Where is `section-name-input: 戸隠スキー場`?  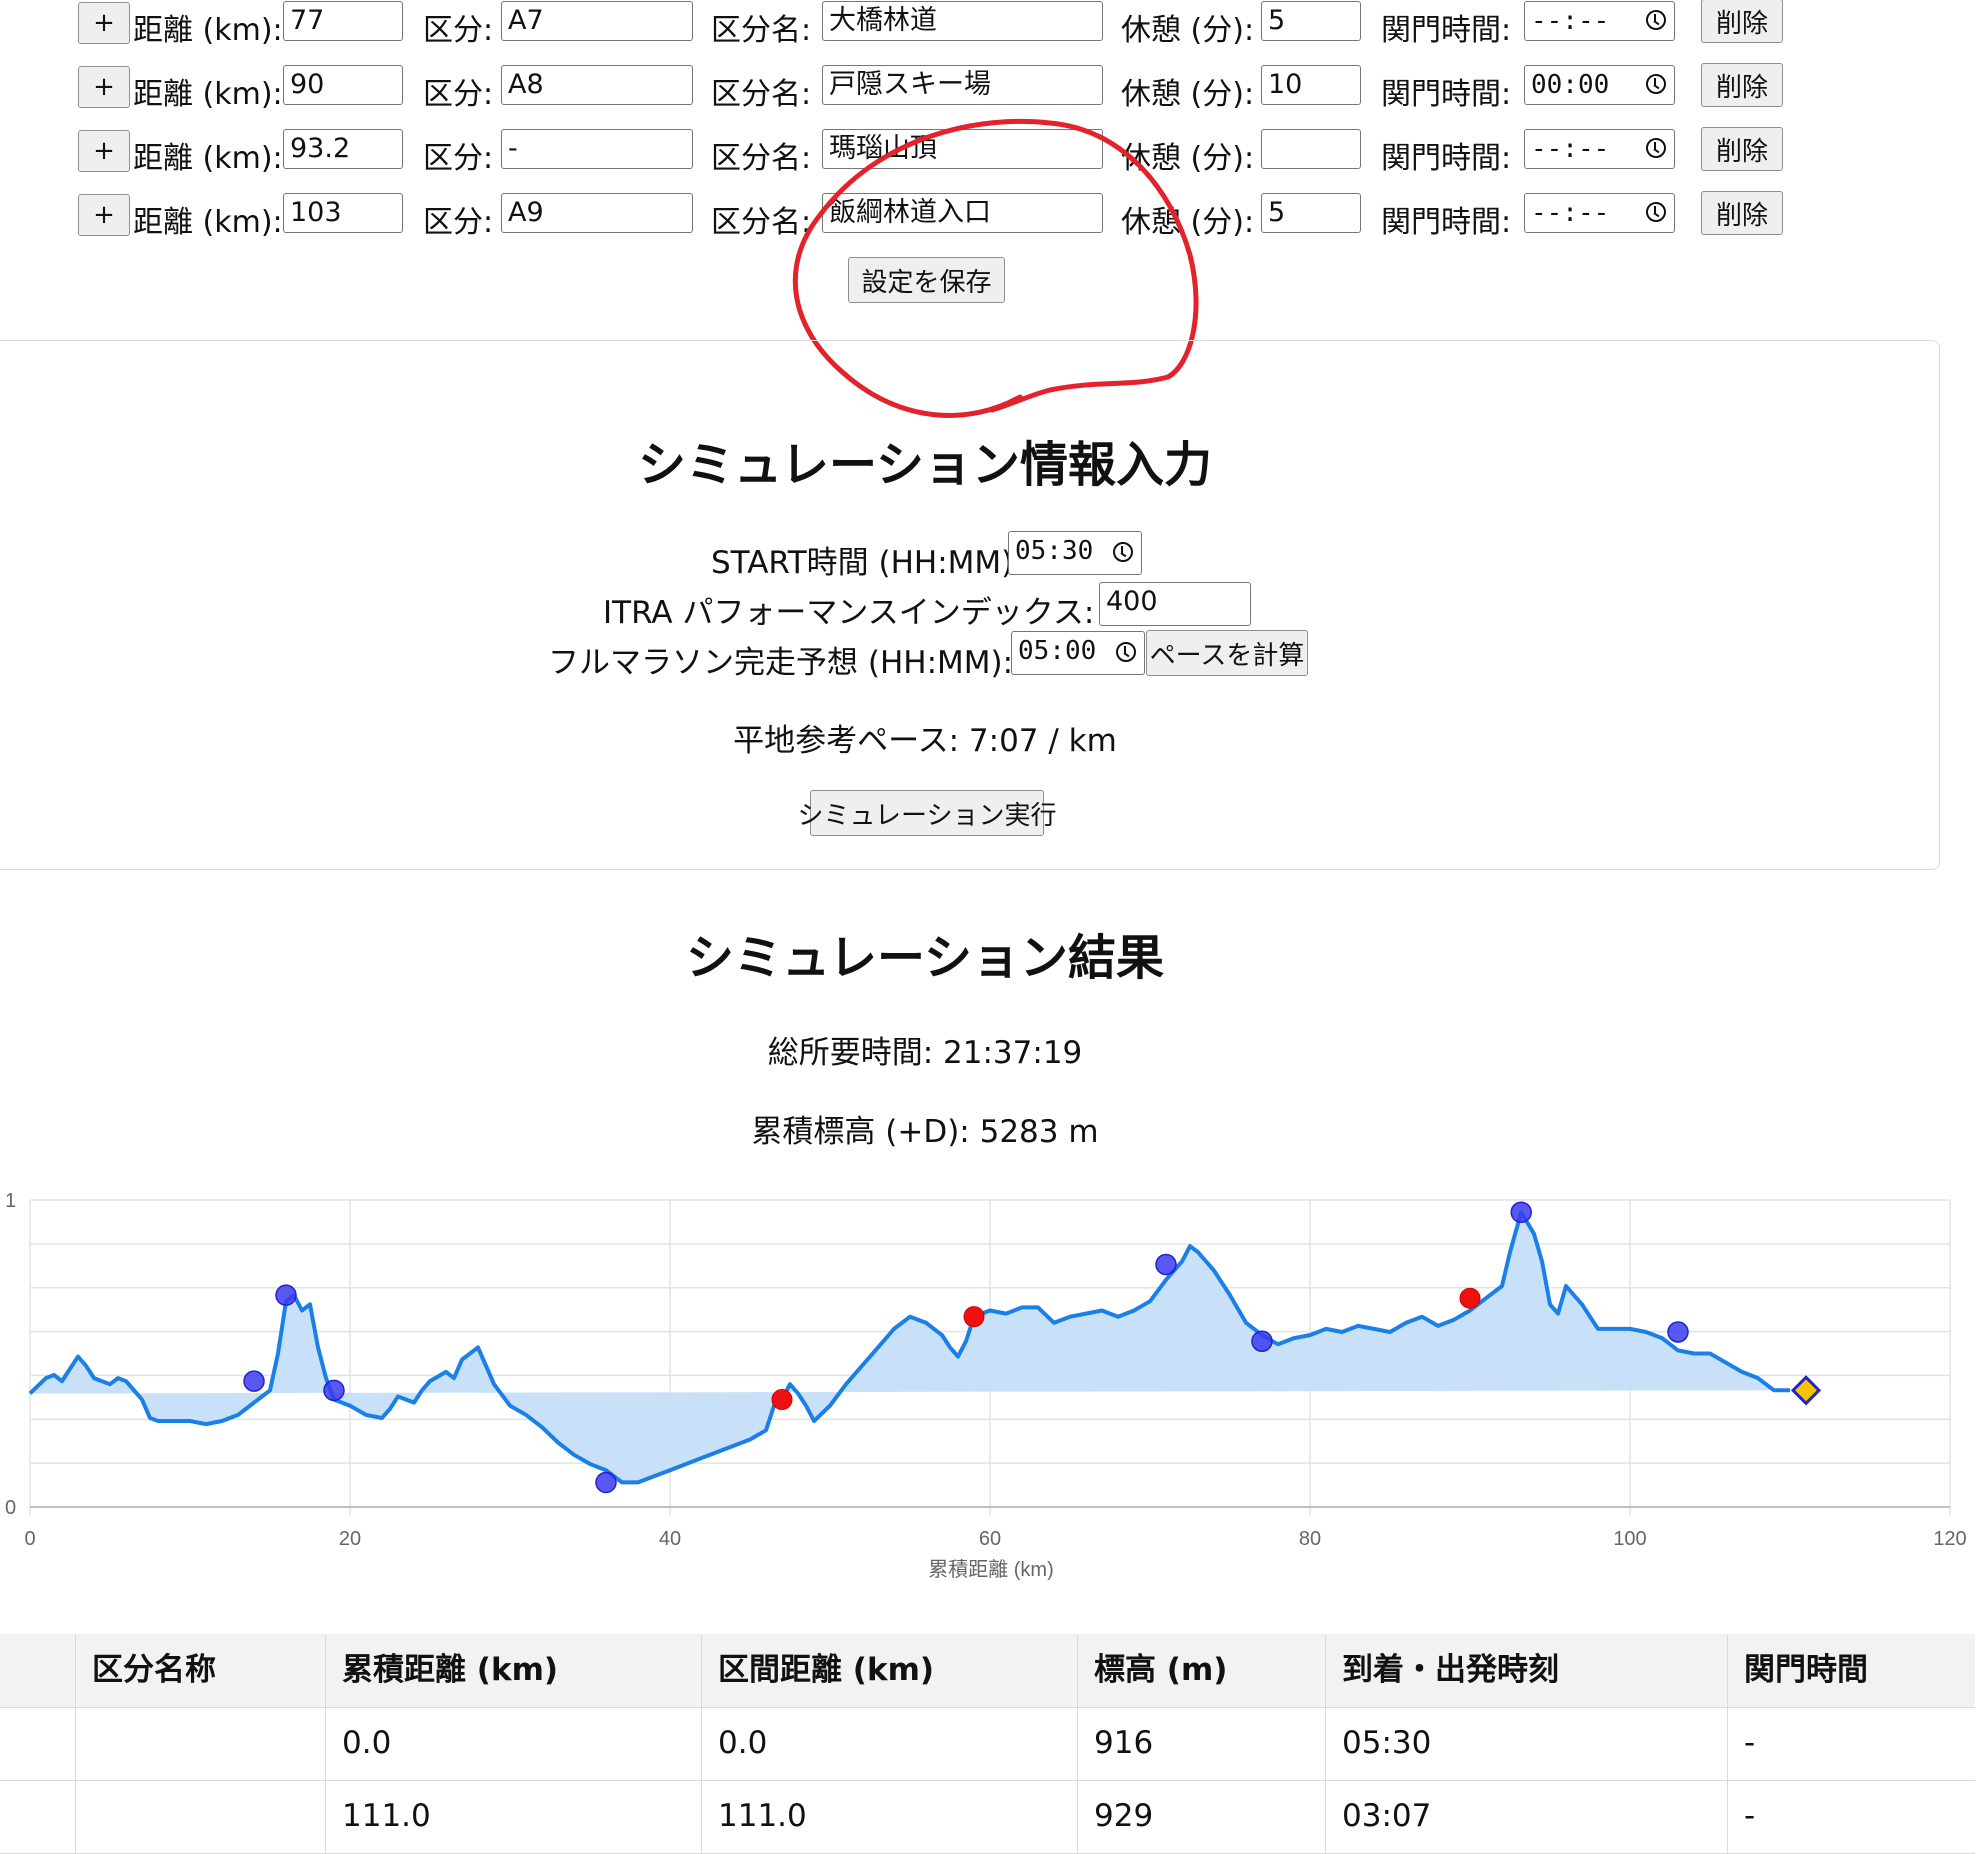
section-name-input: 戸隠スキー場 is located at coordinates (962, 85).